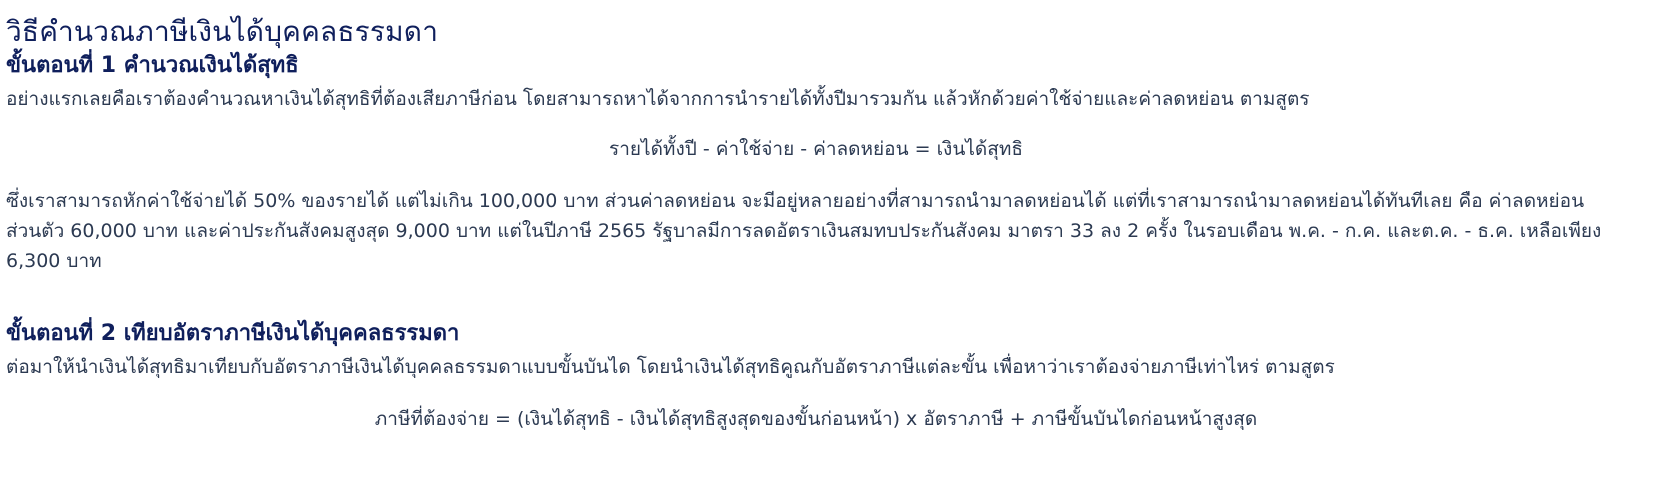 Image resolution: width=1671 pixels, height=503 pixels. Describe the element at coordinates (152, 65) in the screenshot. I see `step-1-heading: ขั้นตอนที่ 1 คำนวณเงินได้สุทธิ` at that location.